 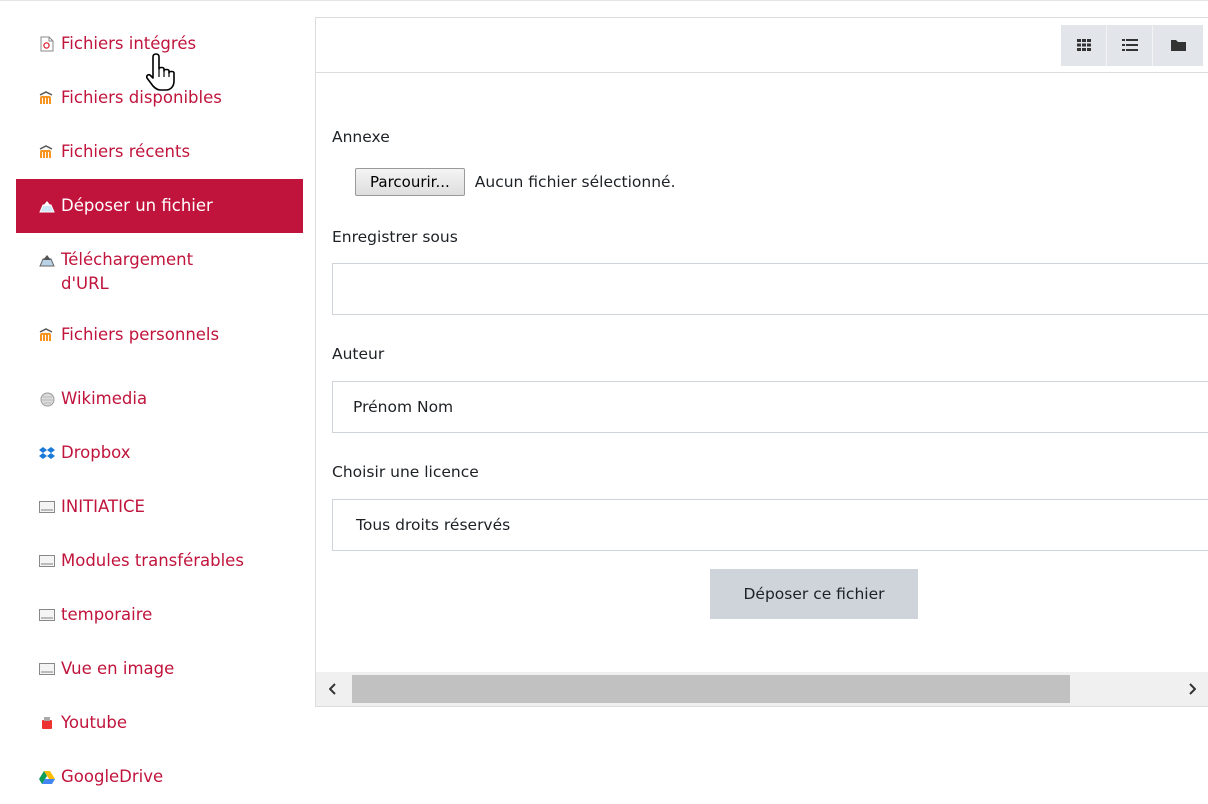 I want to click on sidebar-item-label: Fichiers disponibles, so click(x=141, y=97).